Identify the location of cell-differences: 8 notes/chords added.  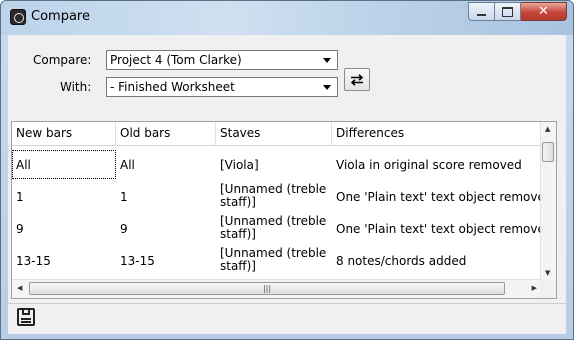
(401, 261).